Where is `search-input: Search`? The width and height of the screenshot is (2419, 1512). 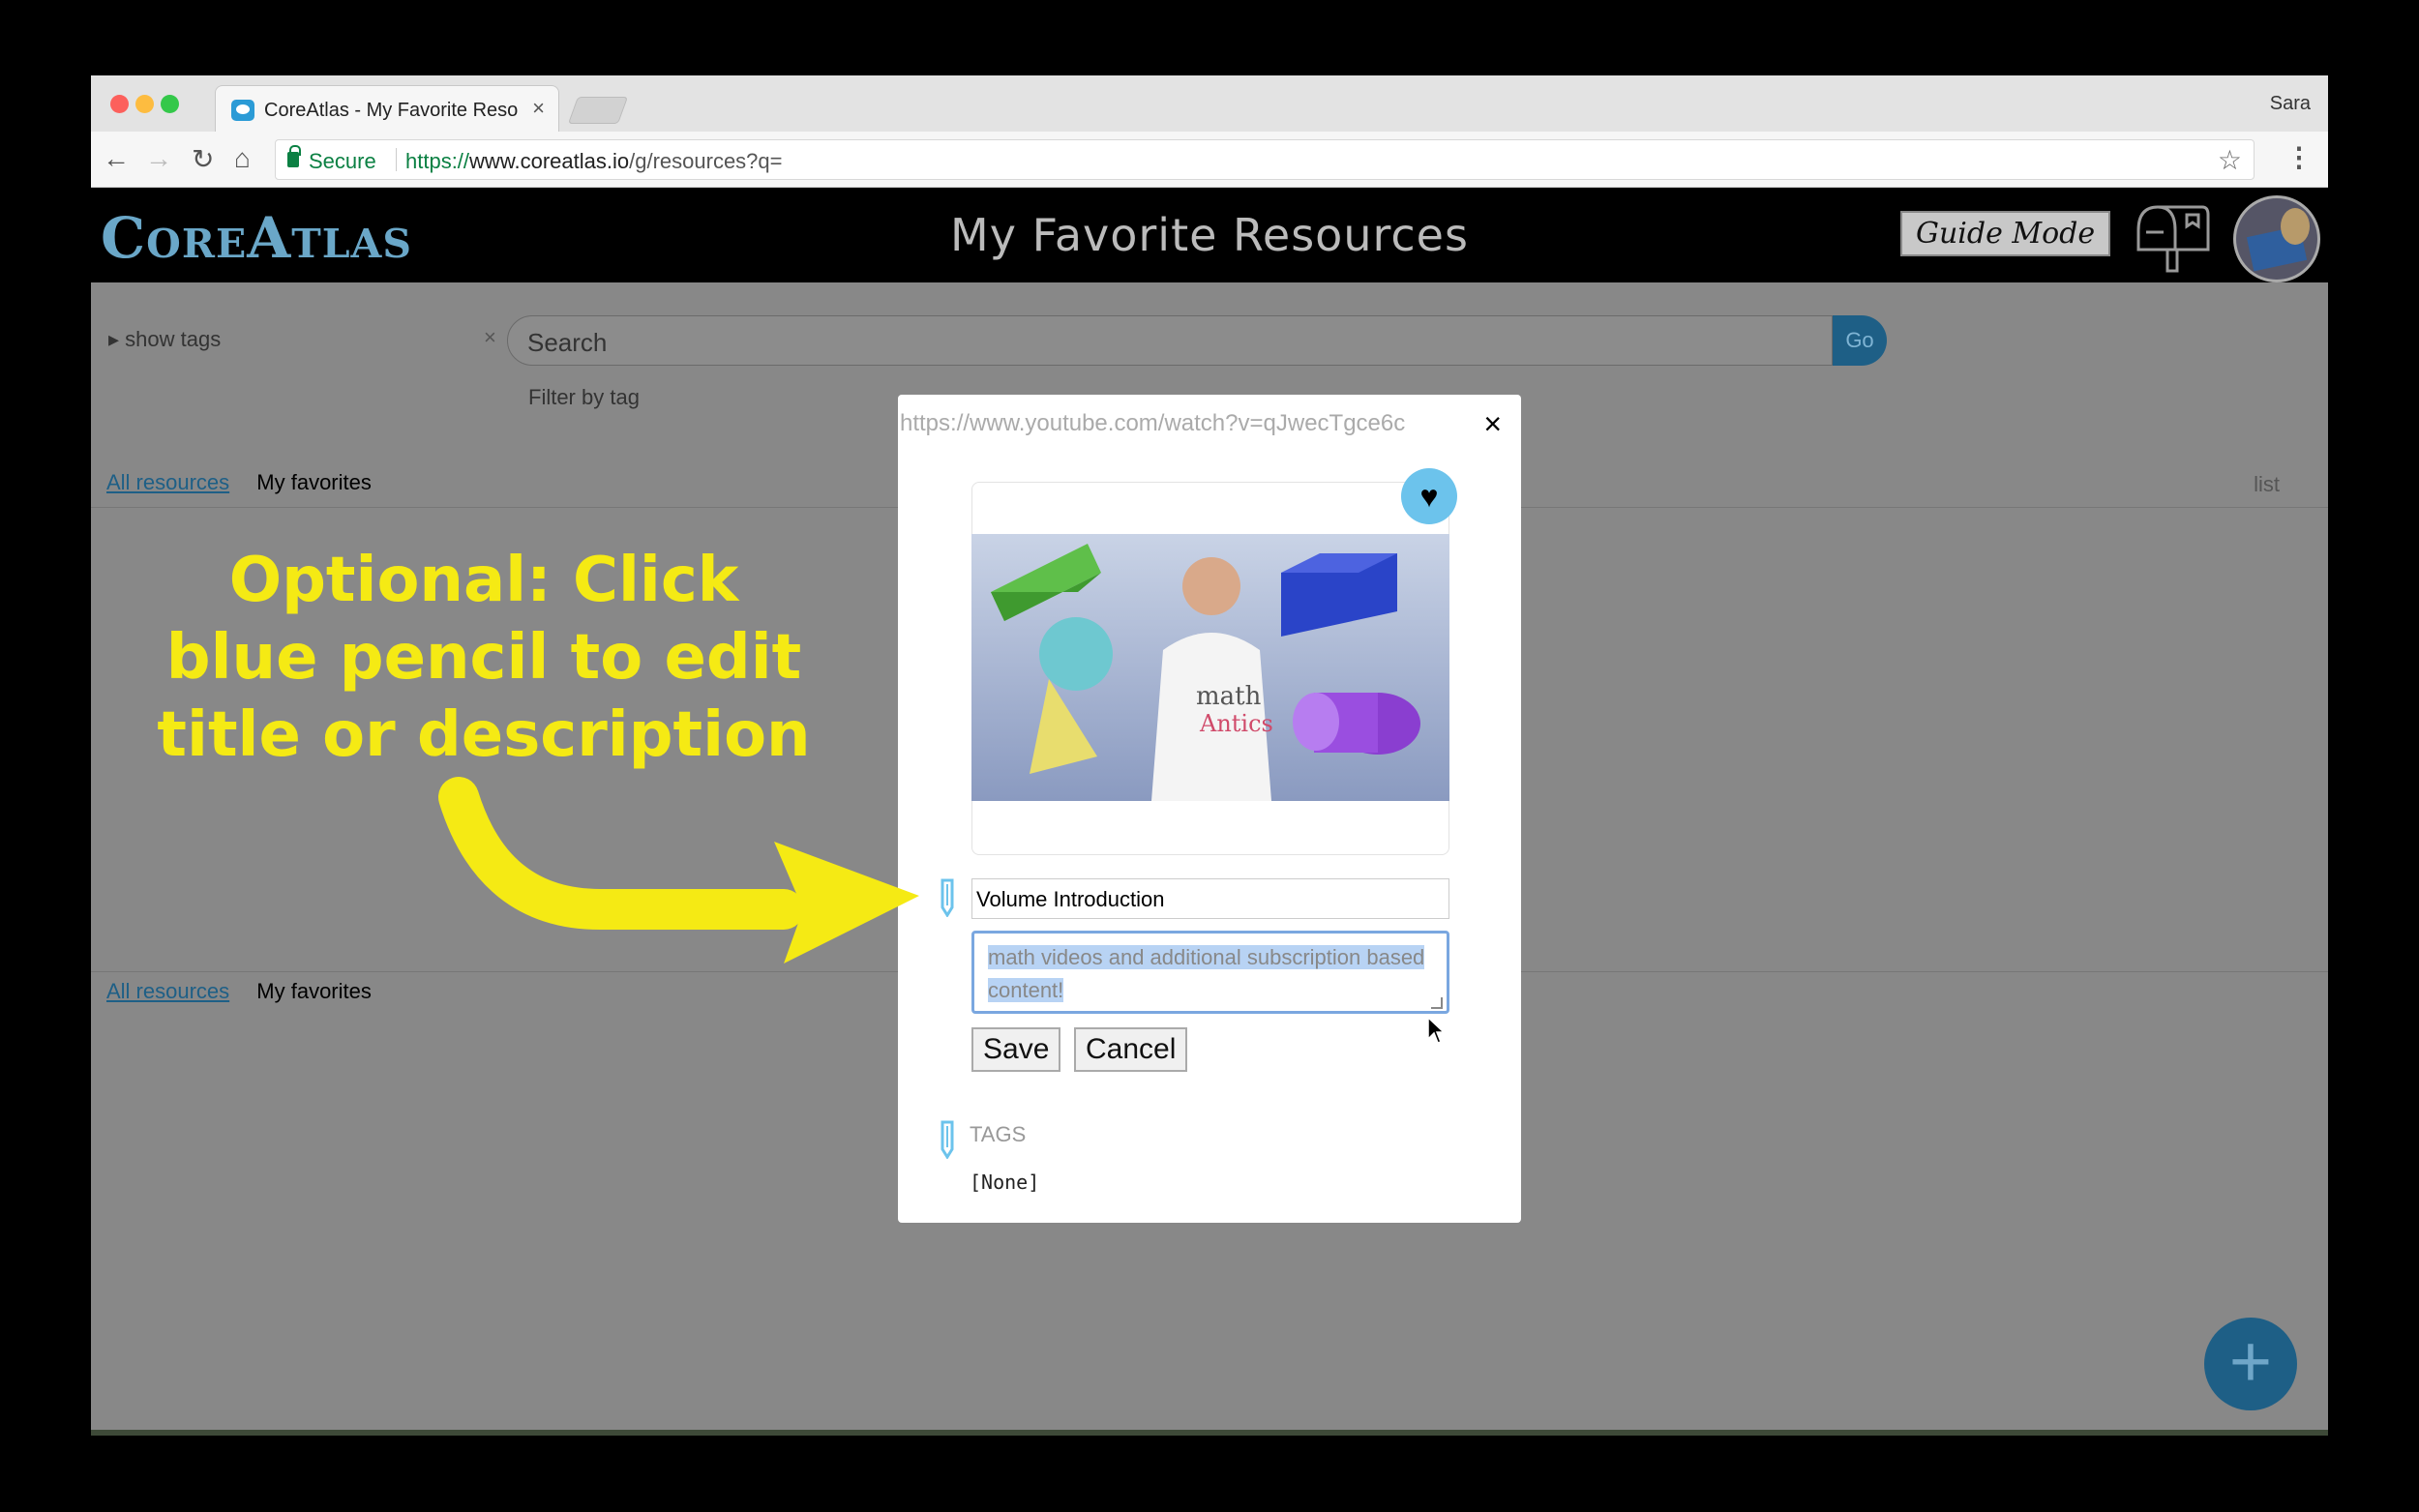 search-input: Search is located at coordinates (1170, 341).